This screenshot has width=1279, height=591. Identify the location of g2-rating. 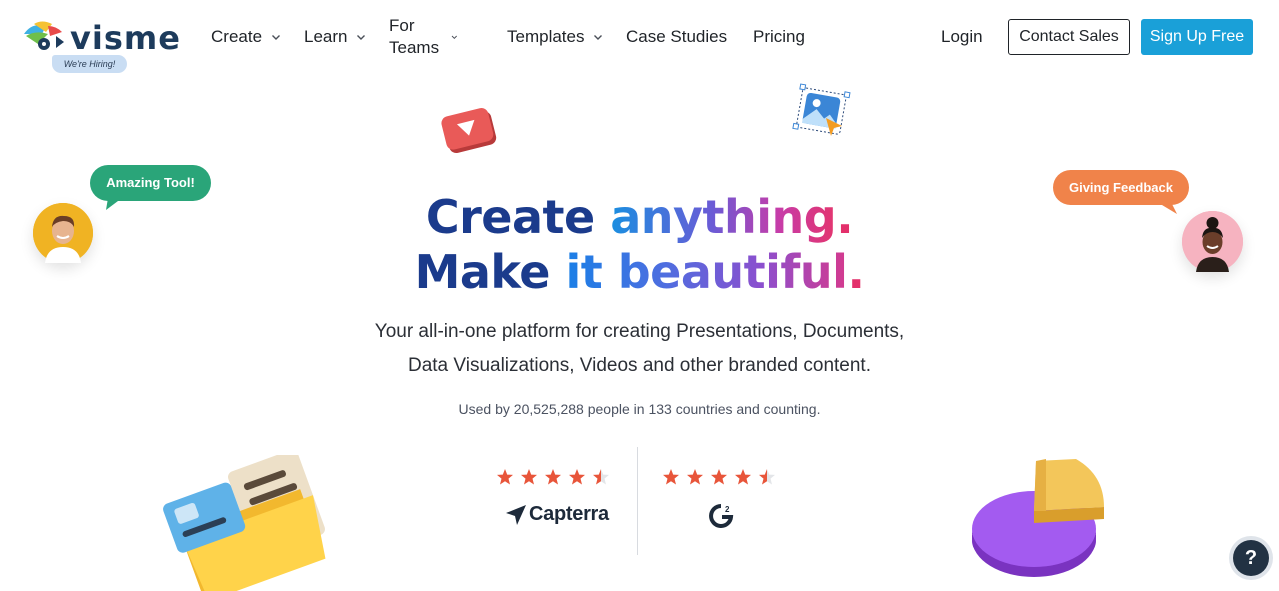
(719, 477).